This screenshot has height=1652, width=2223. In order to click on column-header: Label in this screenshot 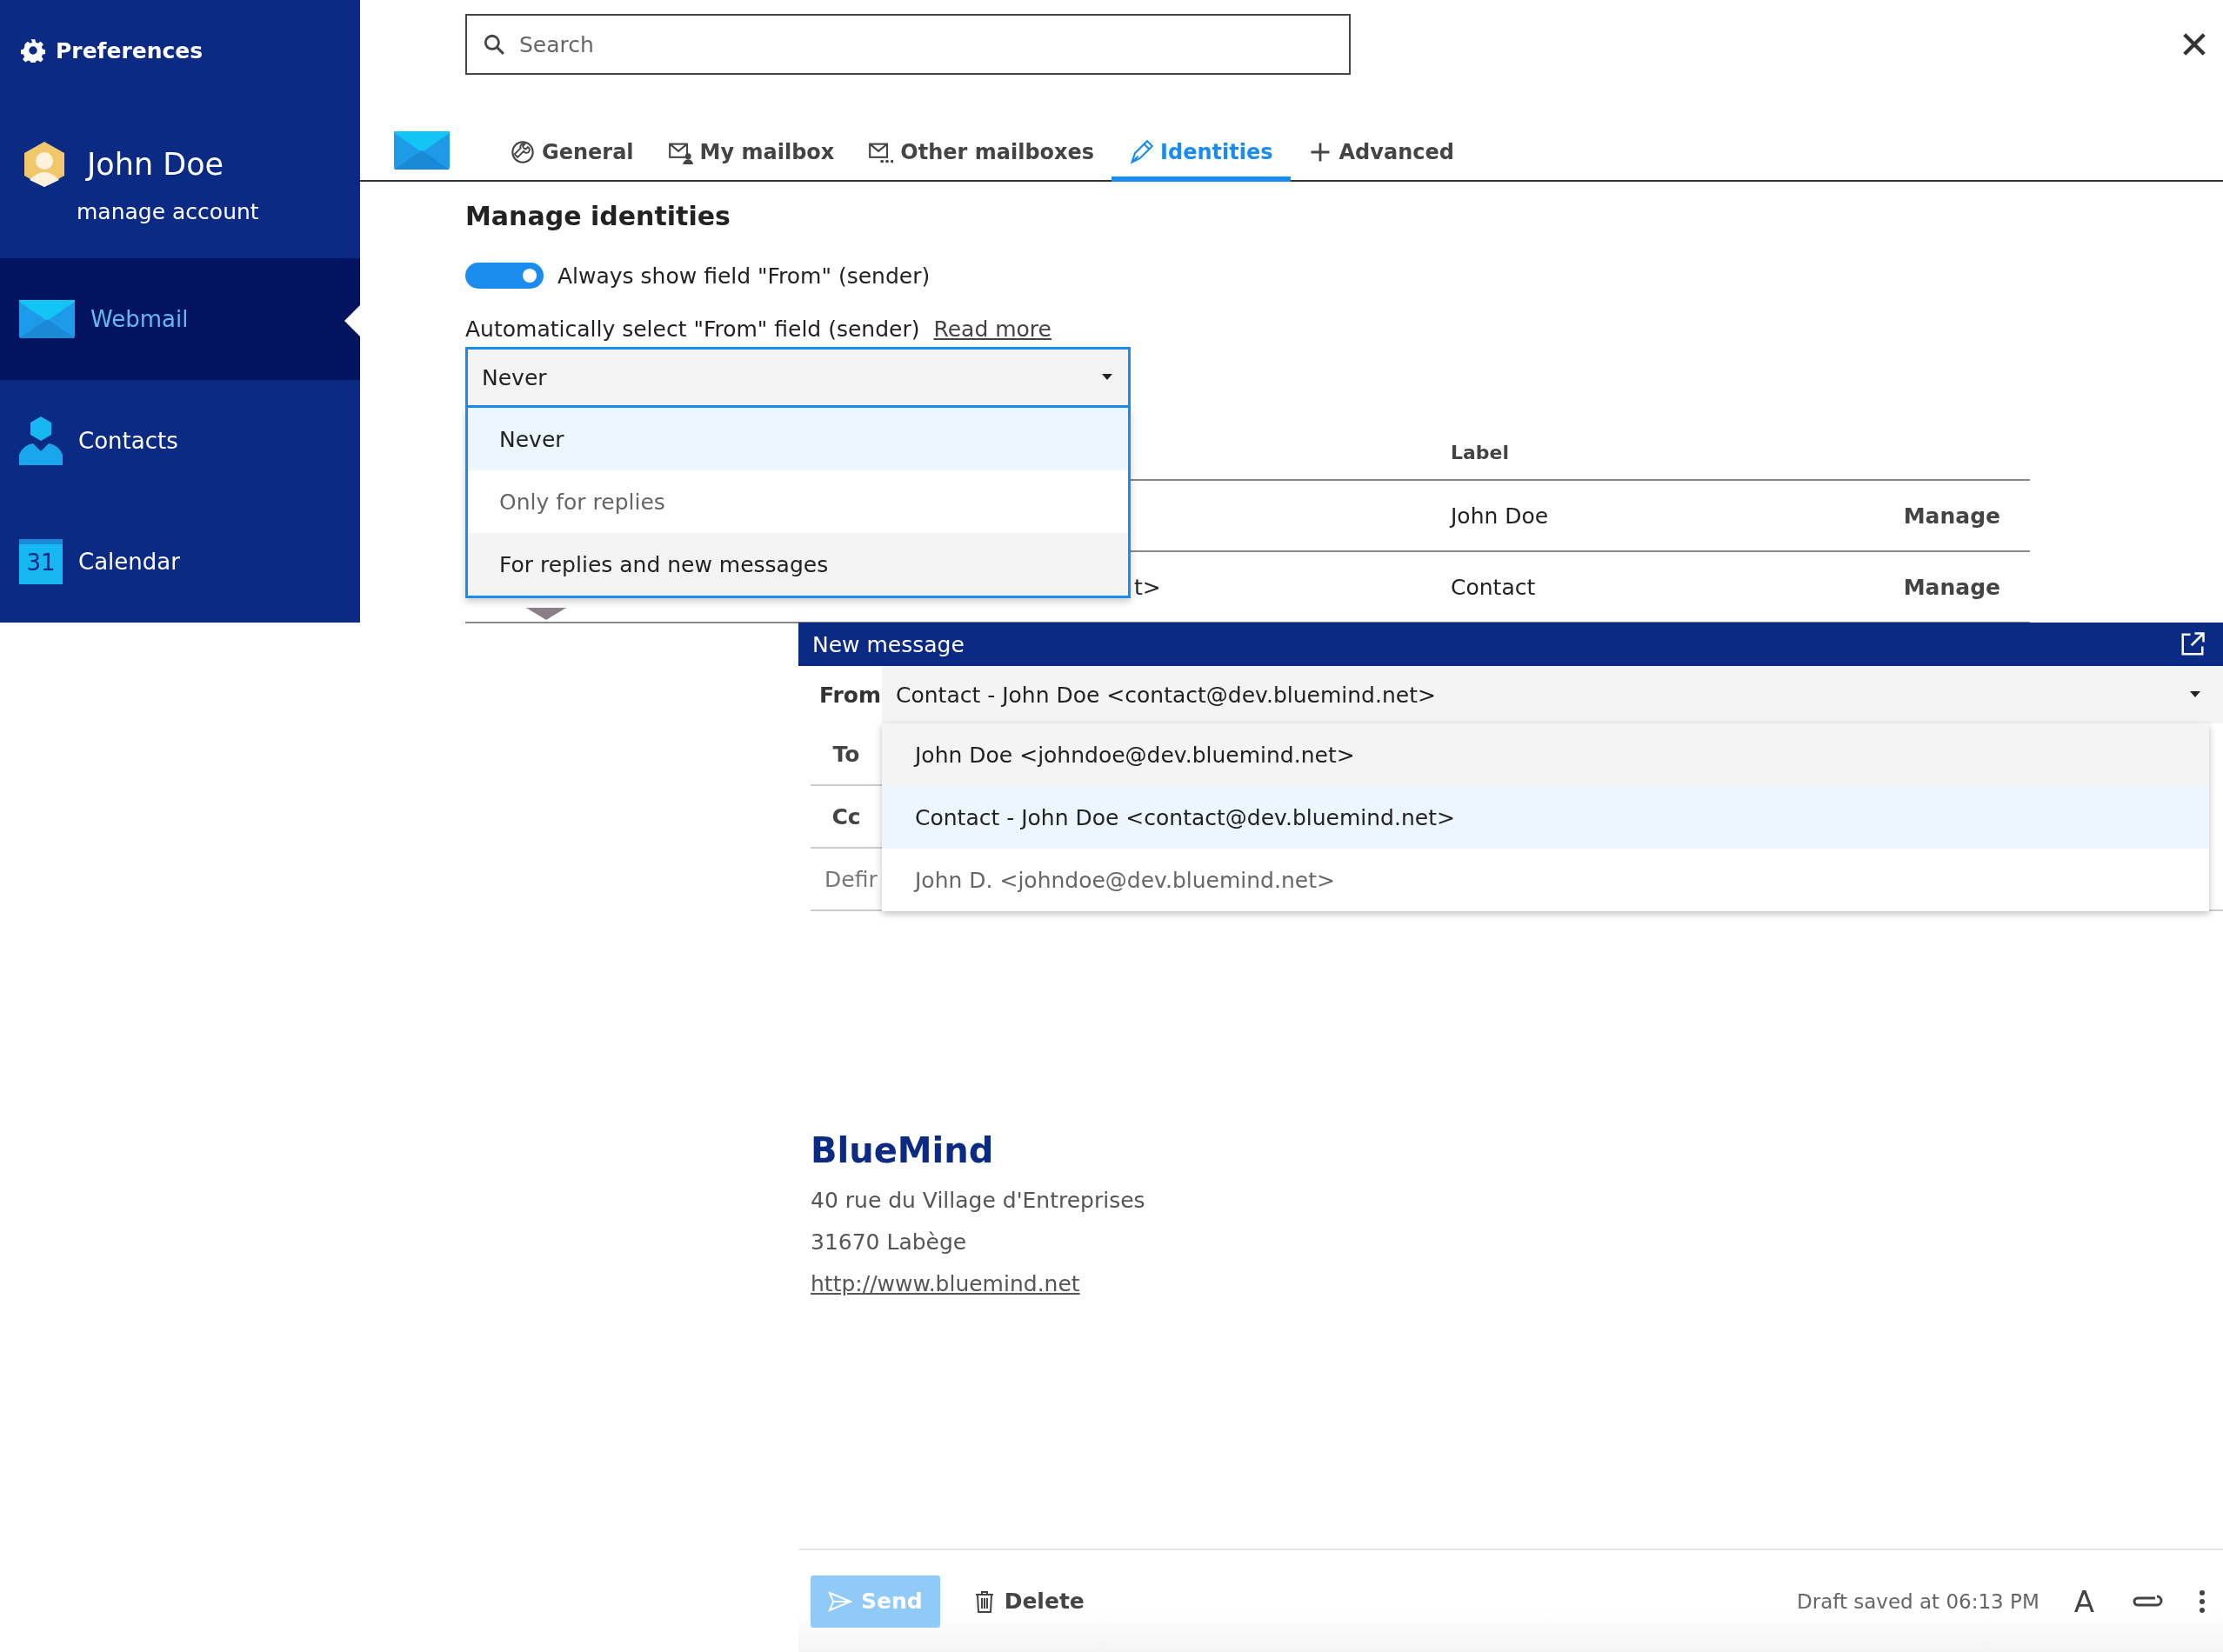, I will do `click(1677, 453)`.